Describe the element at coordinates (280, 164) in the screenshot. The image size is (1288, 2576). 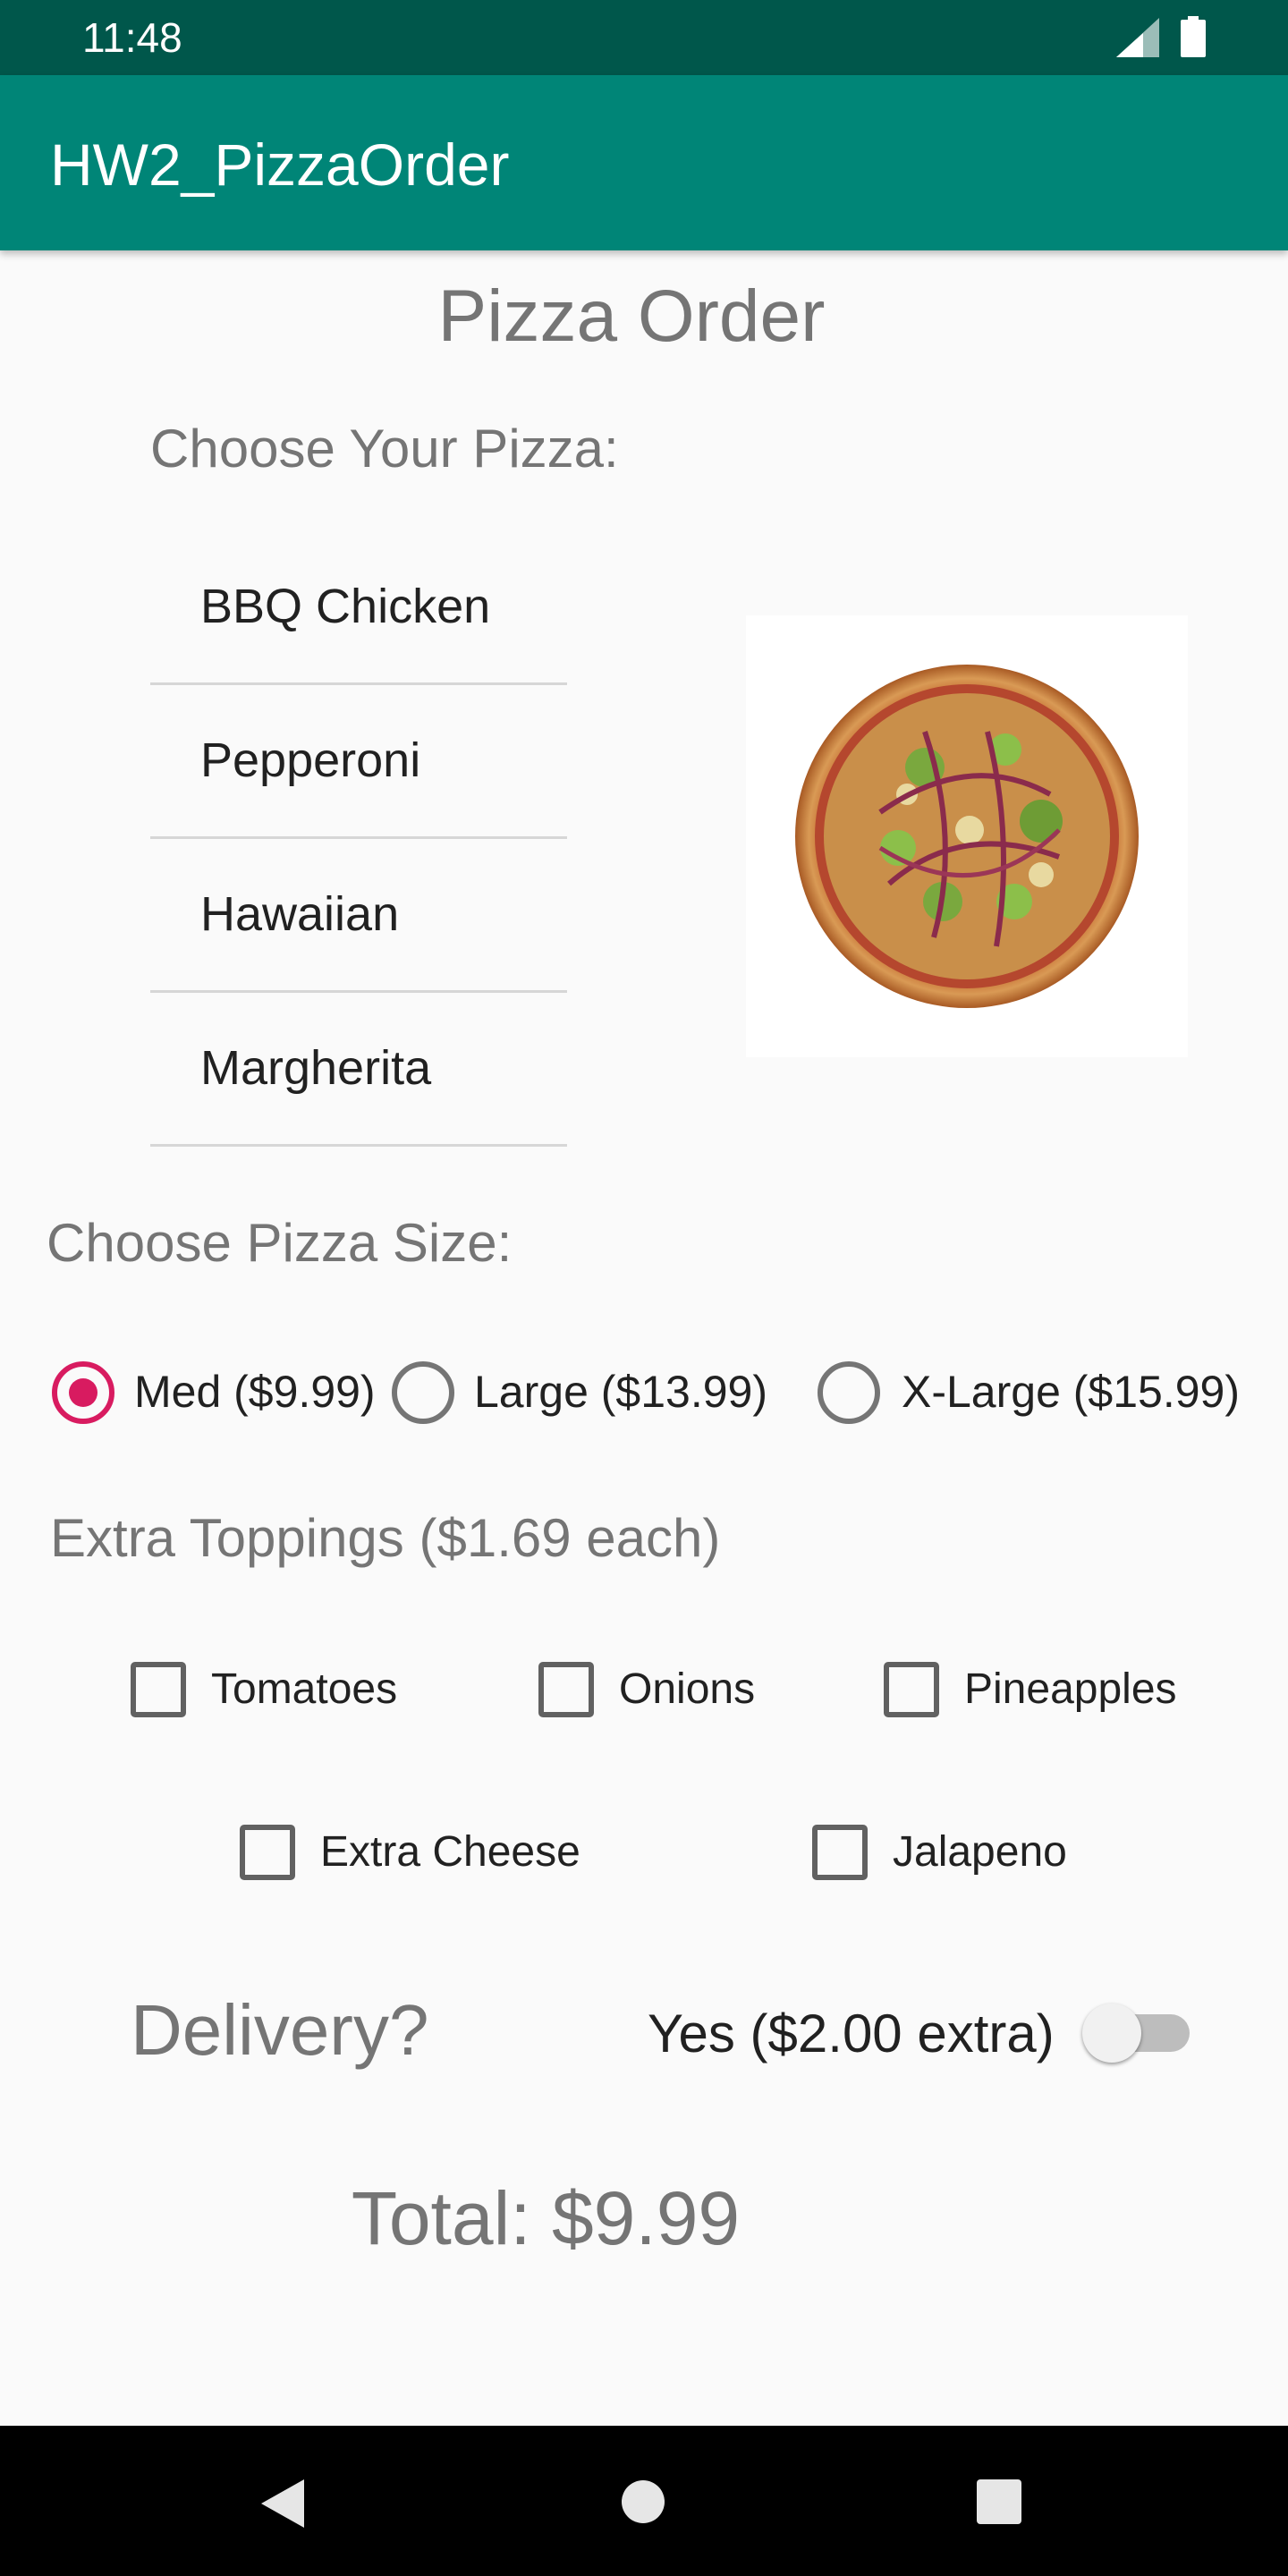
I see `app-title: HW2_PizzaOrder` at that location.